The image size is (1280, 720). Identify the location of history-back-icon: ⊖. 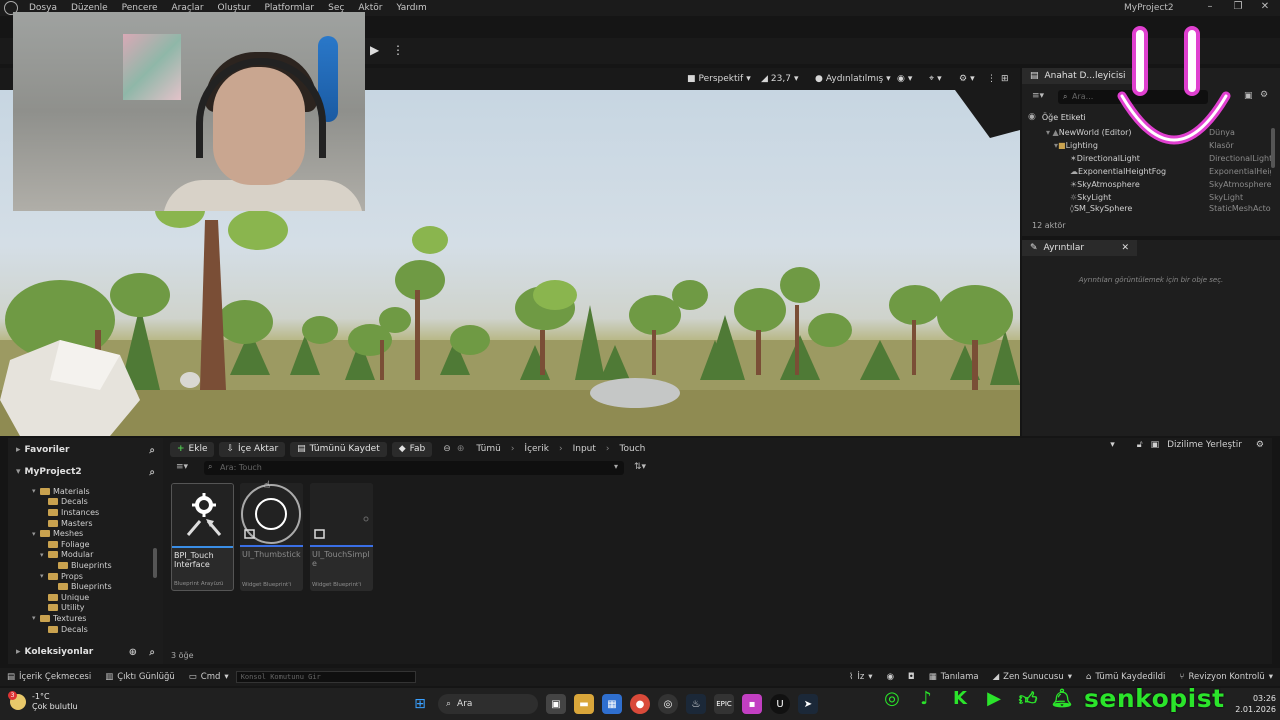
(447, 449).